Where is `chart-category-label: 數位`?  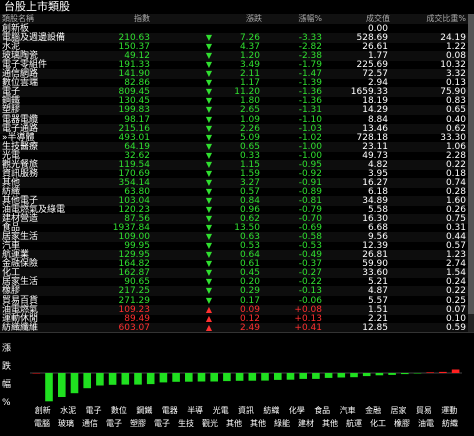
chart-category-label: 數位 is located at coordinates (119, 410).